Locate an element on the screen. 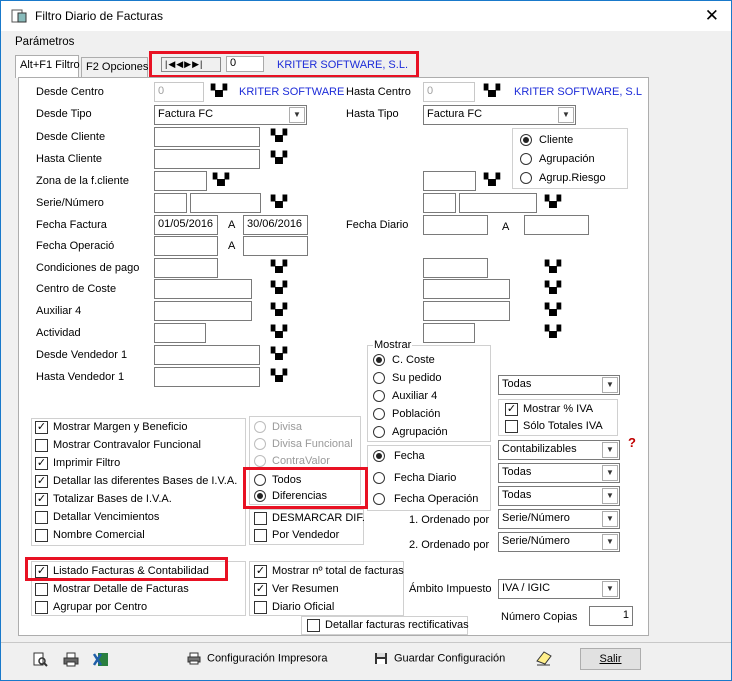 This screenshot has height=681, width=732. desmarcar-checkbox is located at coordinates (260, 518).